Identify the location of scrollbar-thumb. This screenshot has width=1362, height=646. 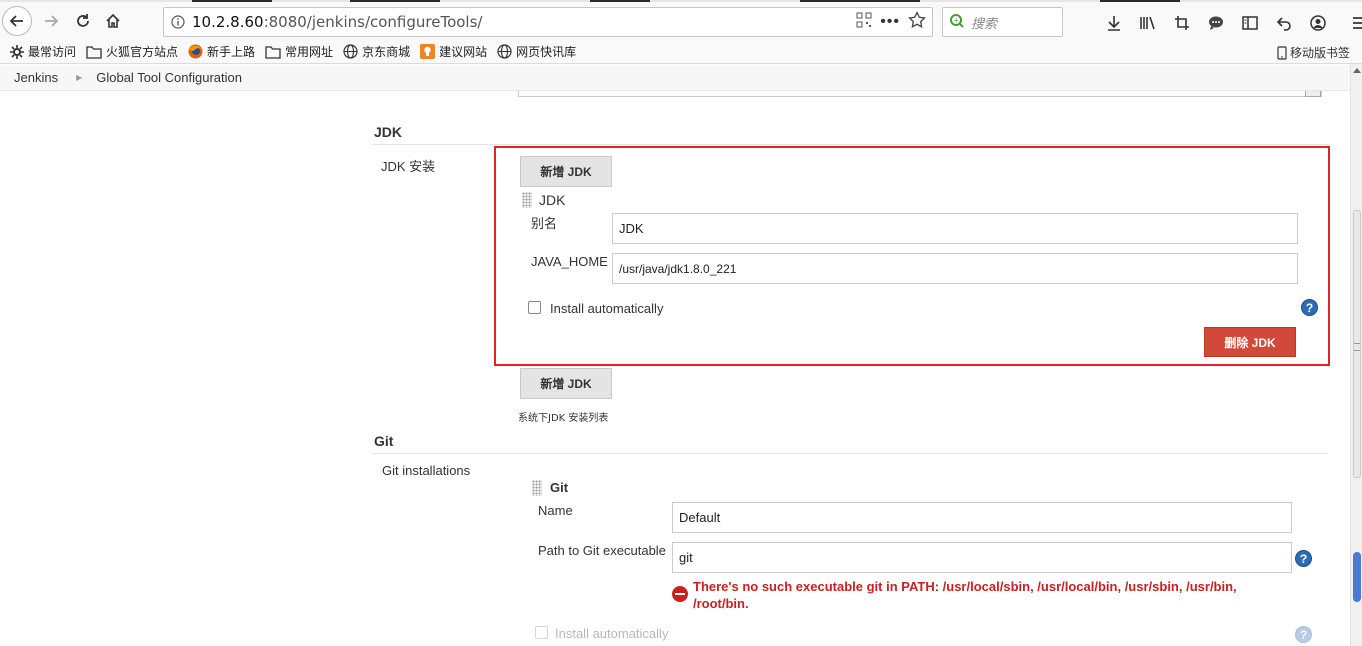
(1357, 577).